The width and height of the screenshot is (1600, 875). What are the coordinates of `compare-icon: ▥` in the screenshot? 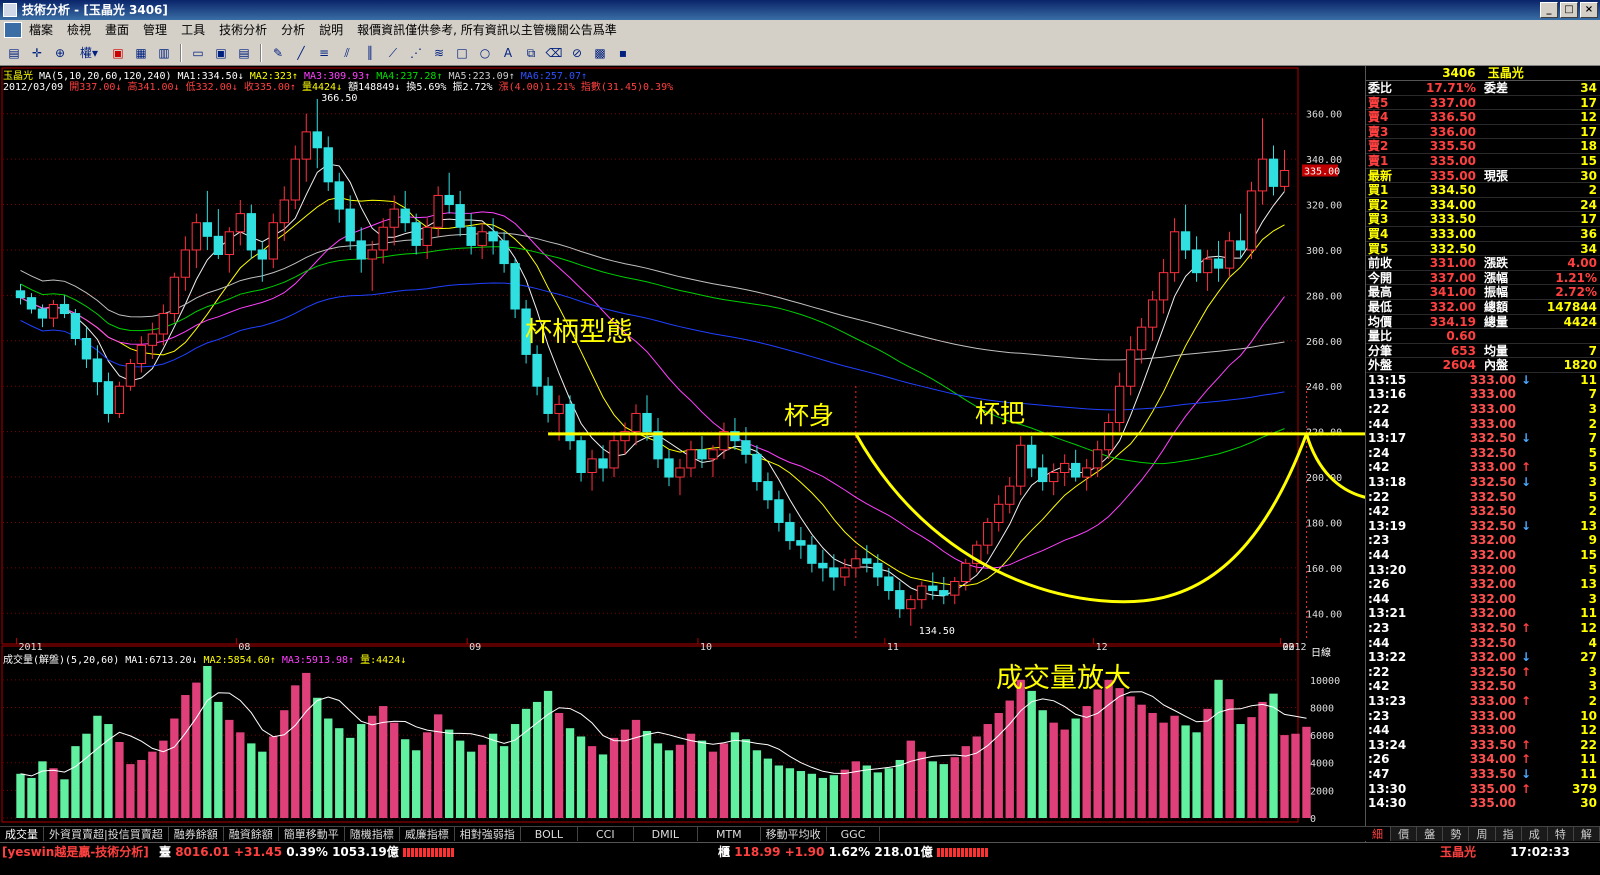 It's located at (164, 52).